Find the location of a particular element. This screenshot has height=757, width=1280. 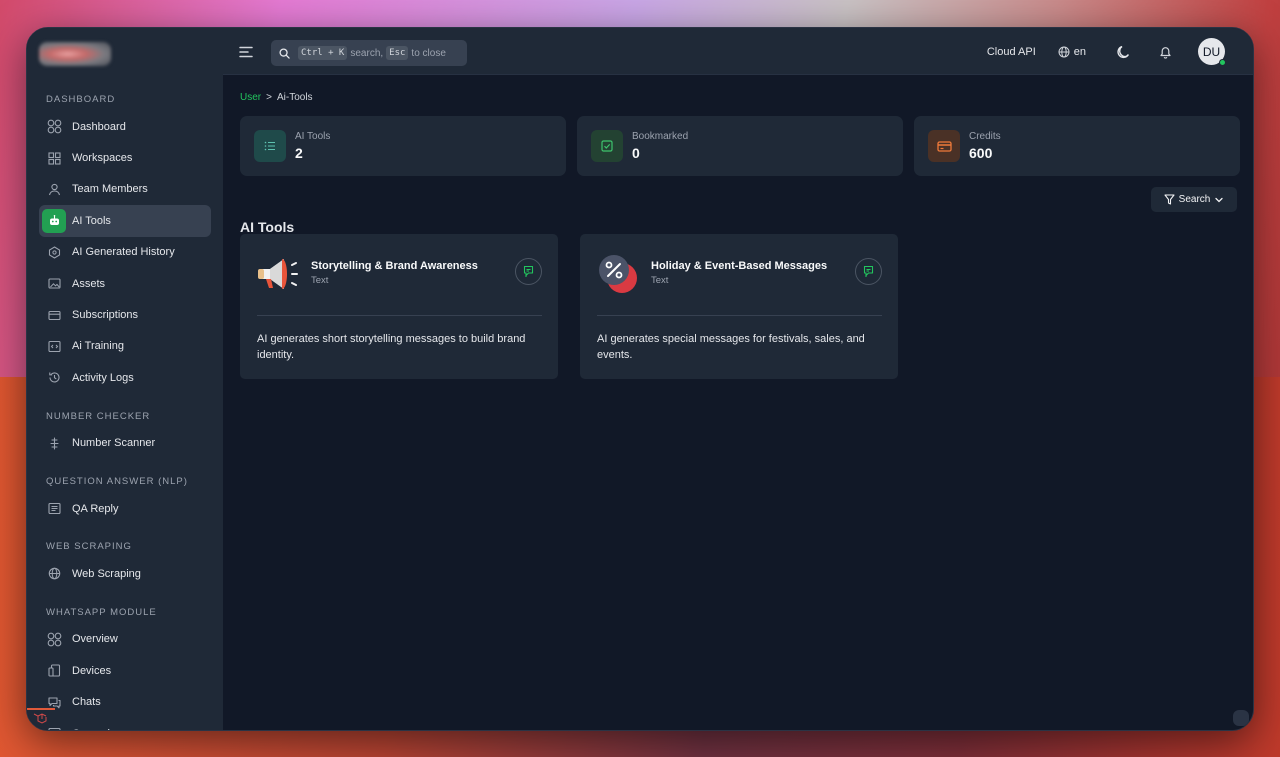

robot-icon is located at coordinates (54, 220).